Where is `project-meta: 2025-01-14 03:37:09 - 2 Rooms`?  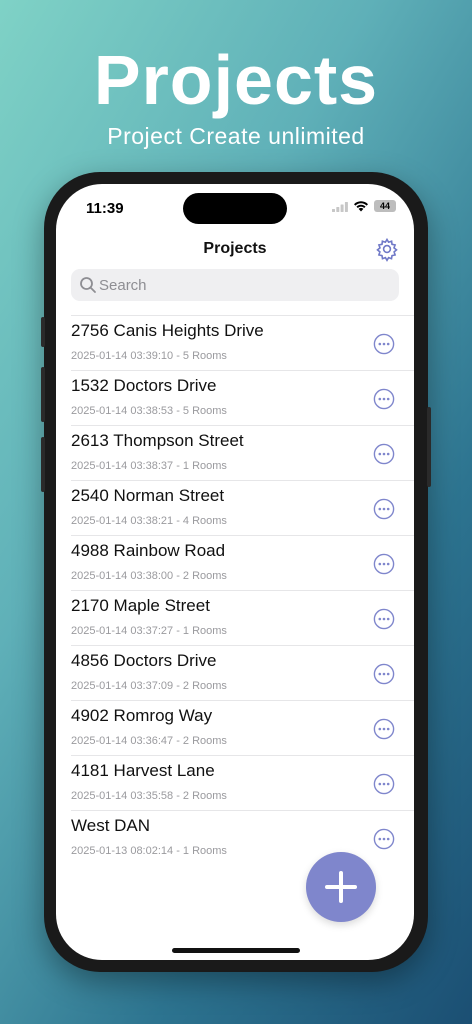 project-meta: 2025-01-14 03:37:09 - 2 Rooms is located at coordinates (149, 686).